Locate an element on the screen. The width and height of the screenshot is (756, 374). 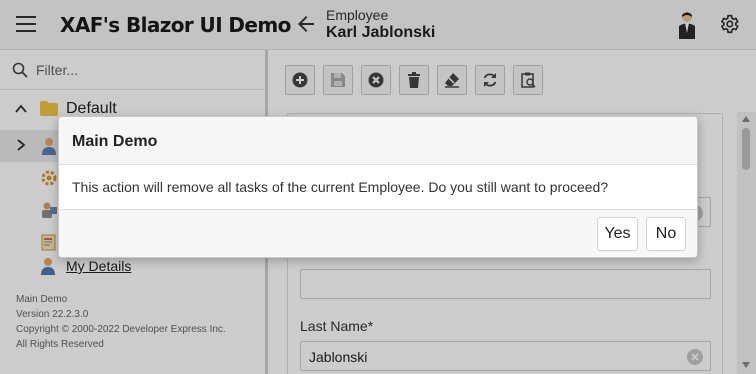
dialog-title: Main Demo is located at coordinates (115, 141).